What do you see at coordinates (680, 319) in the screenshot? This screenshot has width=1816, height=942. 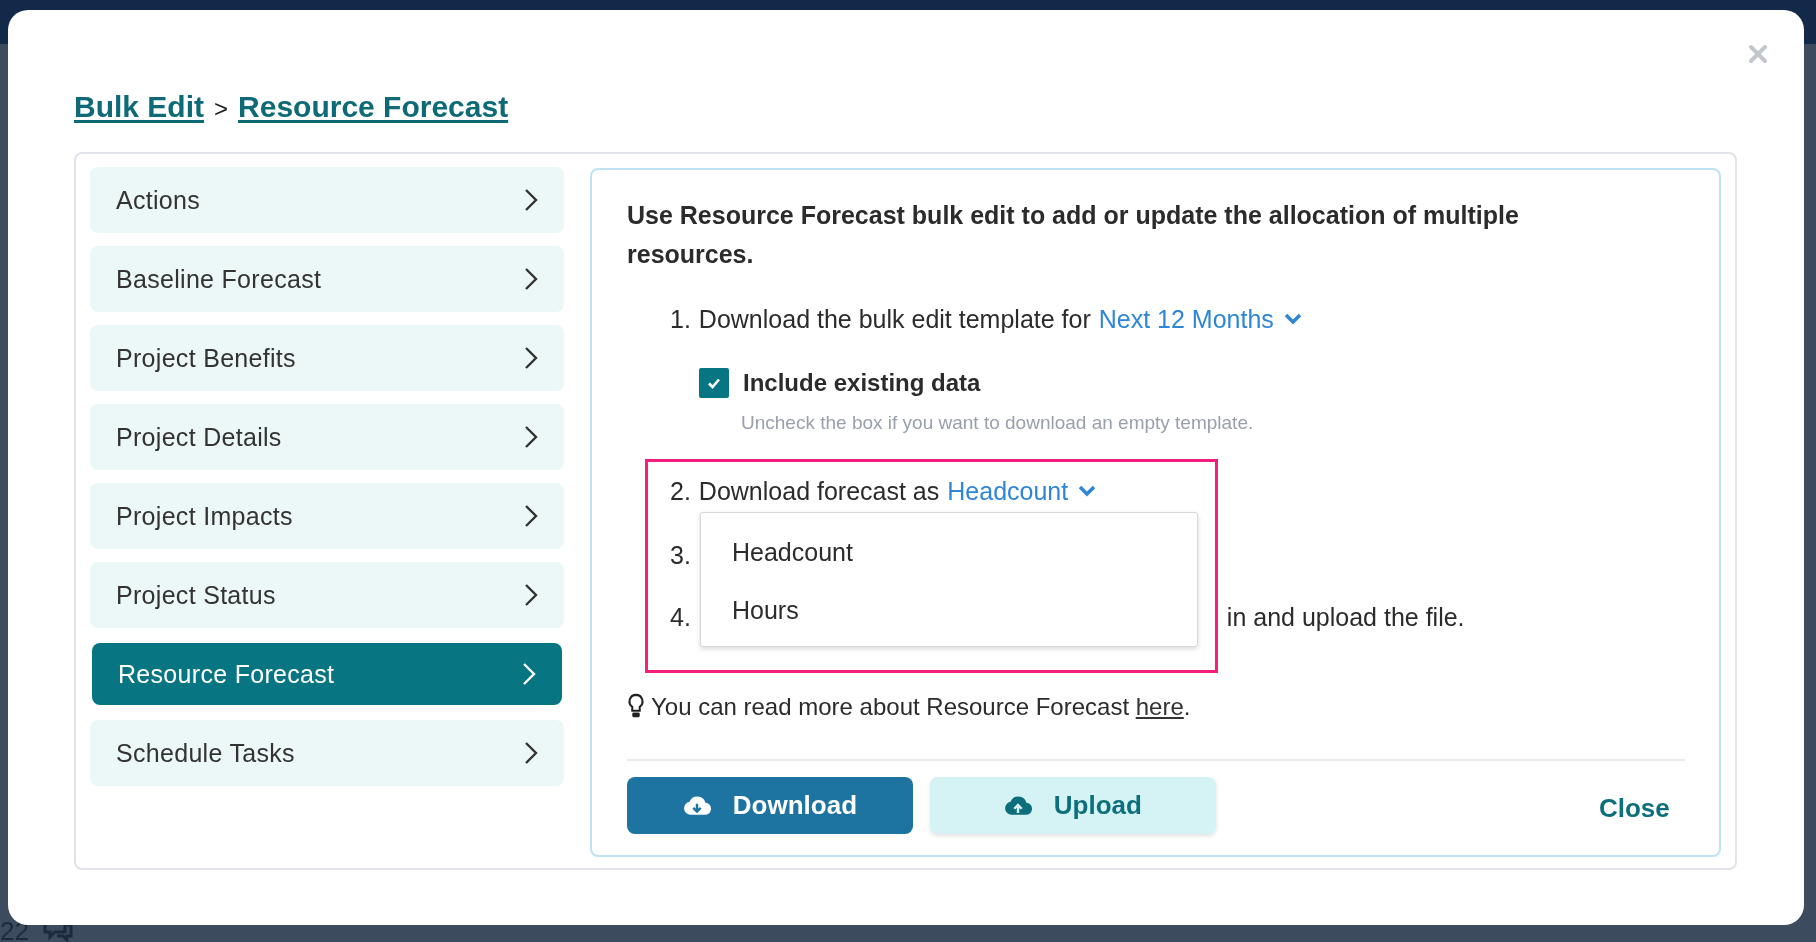 I see `step-number: 1.` at bounding box center [680, 319].